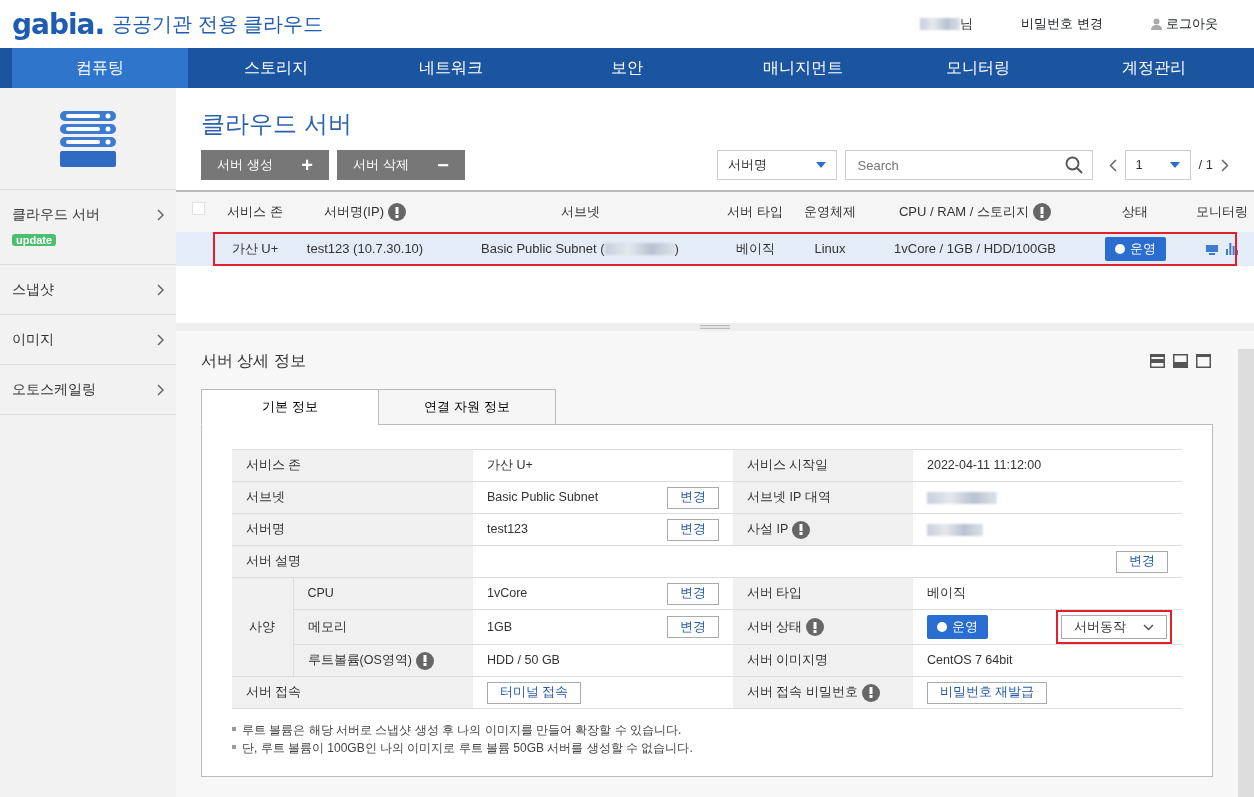 The image size is (1254, 797). Describe the element at coordinates (255, 212) in the screenshot. I see `column-header: 서비스 존` at that location.